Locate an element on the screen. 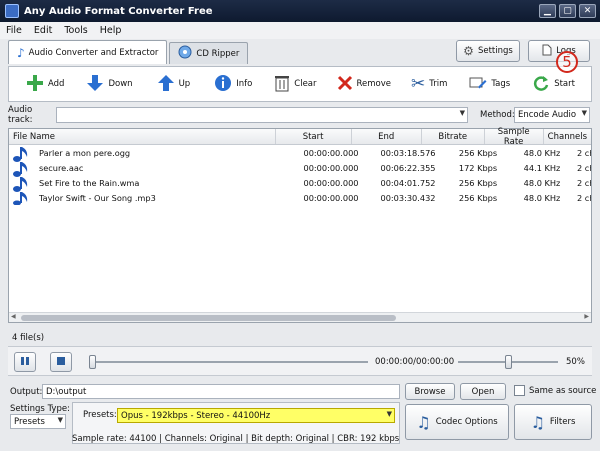 The image size is (600, 451). settings-type-select: Presets ▼ is located at coordinates (38, 421).